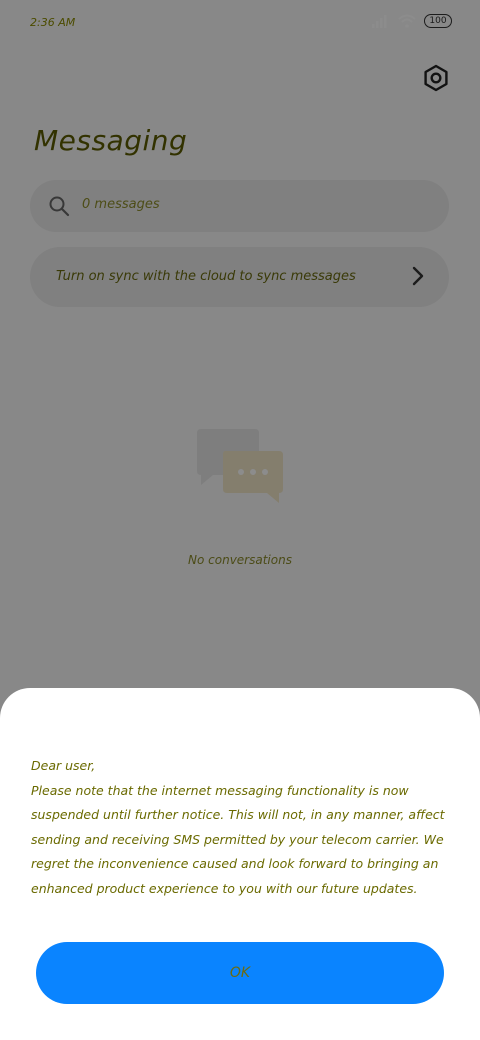  Describe the element at coordinates (240, 973) in the screenshot. I see `ok-button: OK` at that location.